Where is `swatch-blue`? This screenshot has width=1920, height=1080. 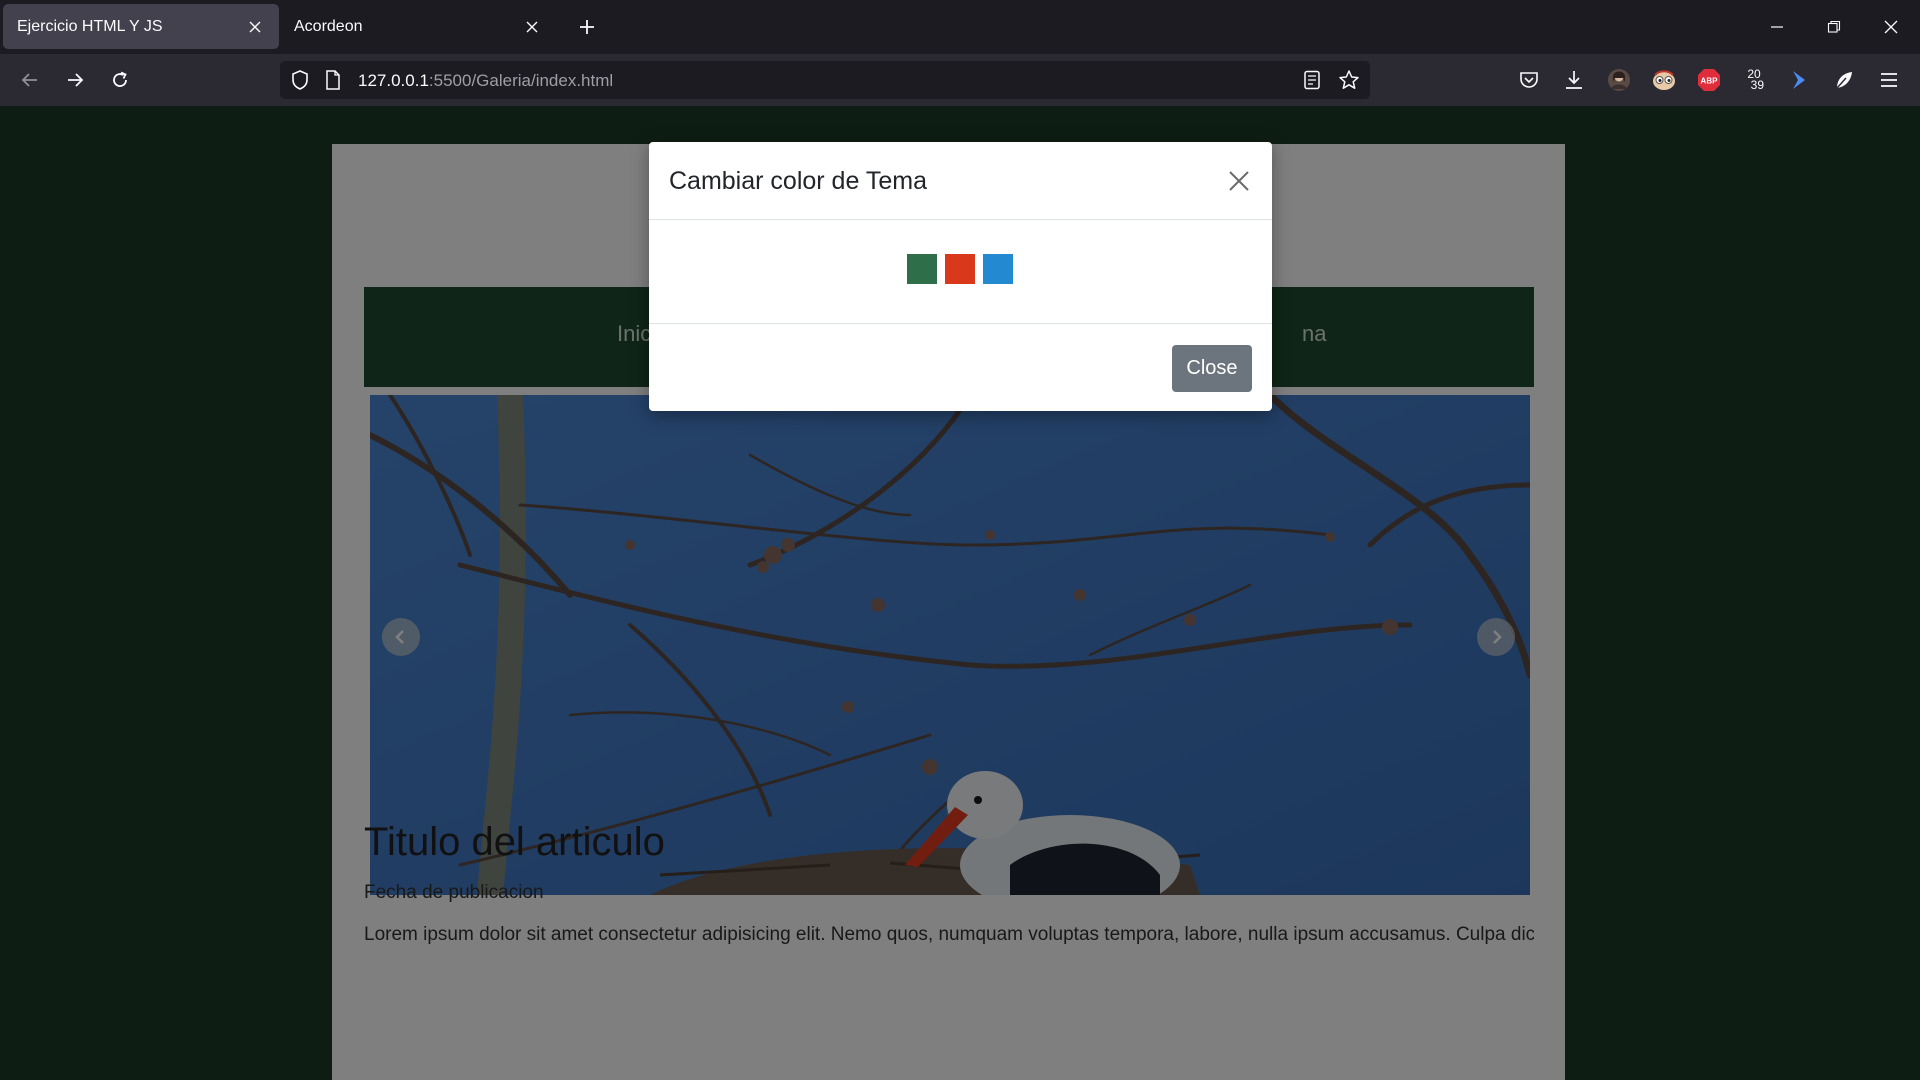 swatch-blue is located at coordinates (998, 269).